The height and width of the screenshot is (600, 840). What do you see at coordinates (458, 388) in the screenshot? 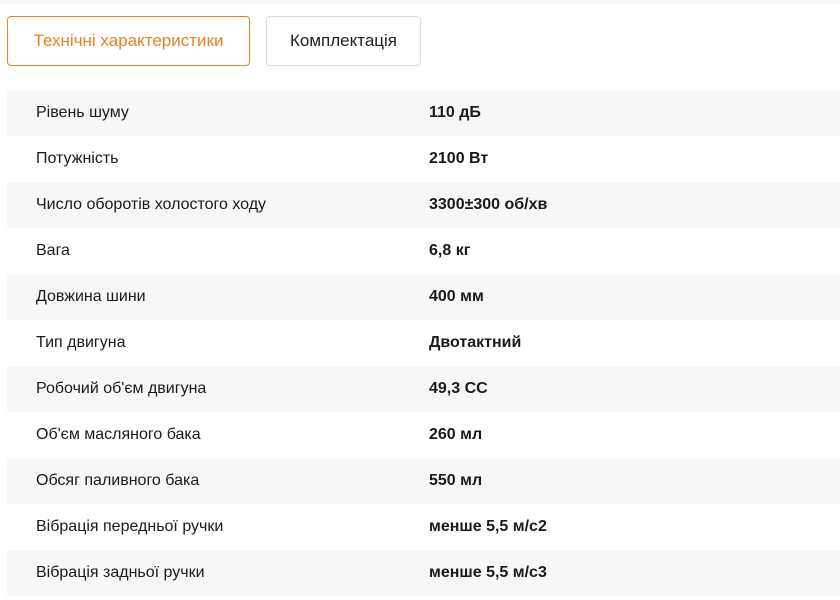
I see `spec-value: 49,3 СС` at bounding box center [458, 388].